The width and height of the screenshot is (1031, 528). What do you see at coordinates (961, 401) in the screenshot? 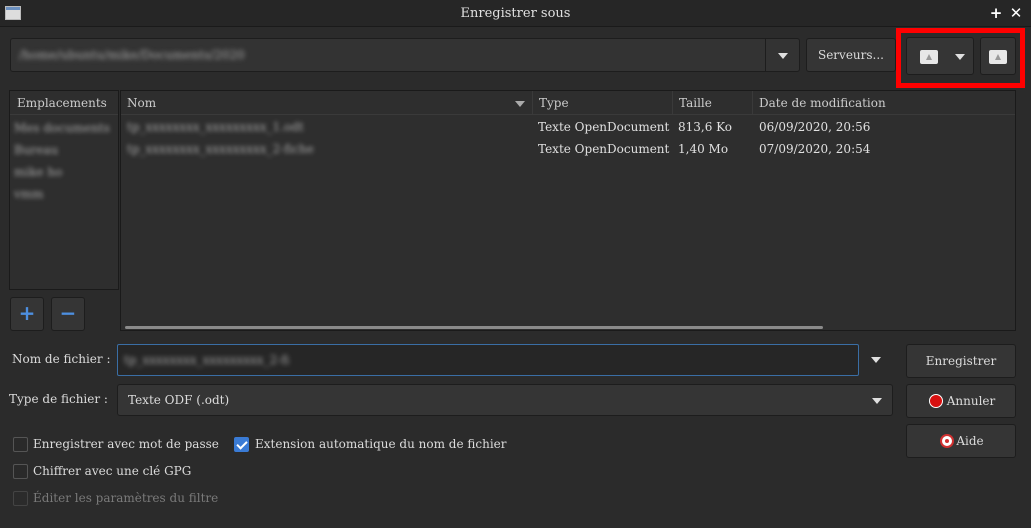
I see `cancel-button: Annuler` at bounding box center [961, 401].